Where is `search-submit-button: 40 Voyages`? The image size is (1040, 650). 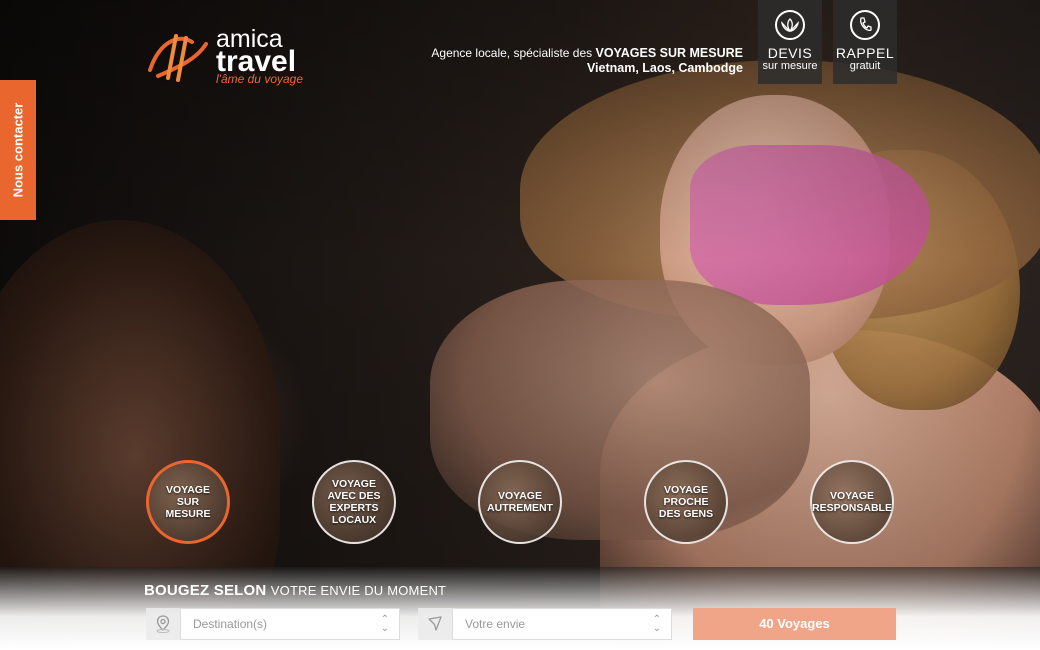 search-submit-button: 40 Voyages is located at coordinates (794, 624).